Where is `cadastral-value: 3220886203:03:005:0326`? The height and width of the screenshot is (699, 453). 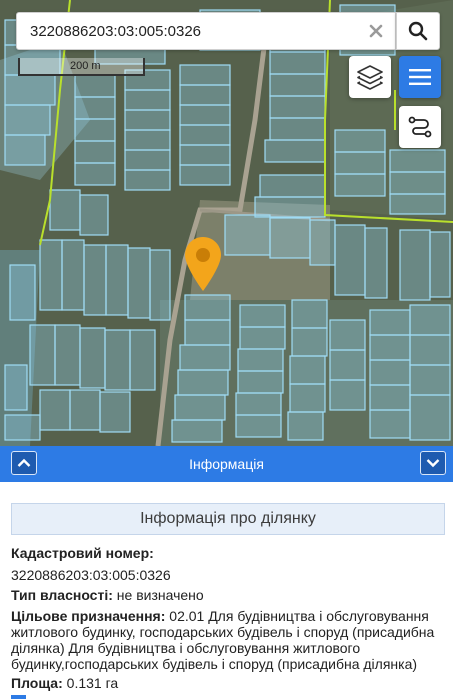
cadastral-value: 3220886203:03:005:0326 is located at coordinates (91, 575).